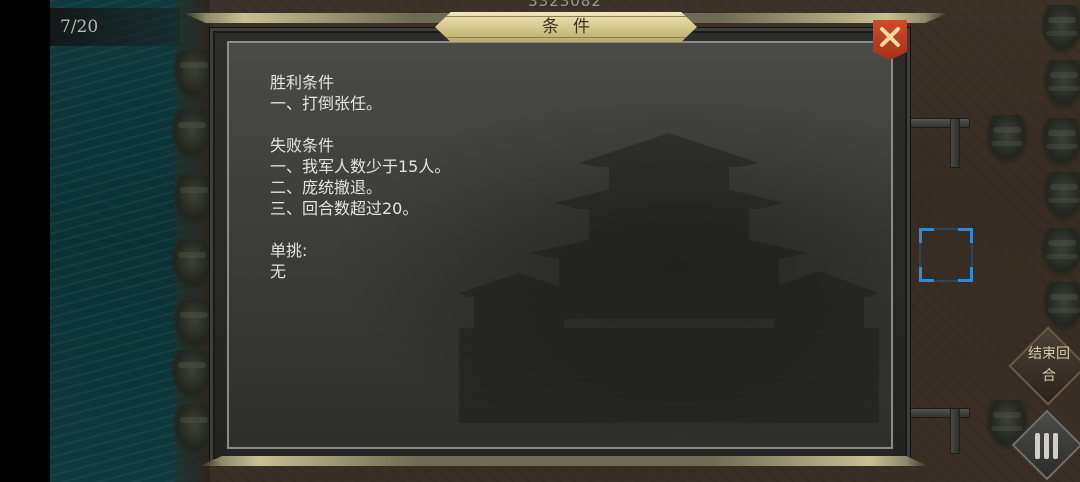 The width and height of the screenshot is (1080, 482). What do you see at coordinates (360, 166) in the screenshot?
I see `defeat-line: 一、我军人数少于15人。` at bounding box center [360, 166].